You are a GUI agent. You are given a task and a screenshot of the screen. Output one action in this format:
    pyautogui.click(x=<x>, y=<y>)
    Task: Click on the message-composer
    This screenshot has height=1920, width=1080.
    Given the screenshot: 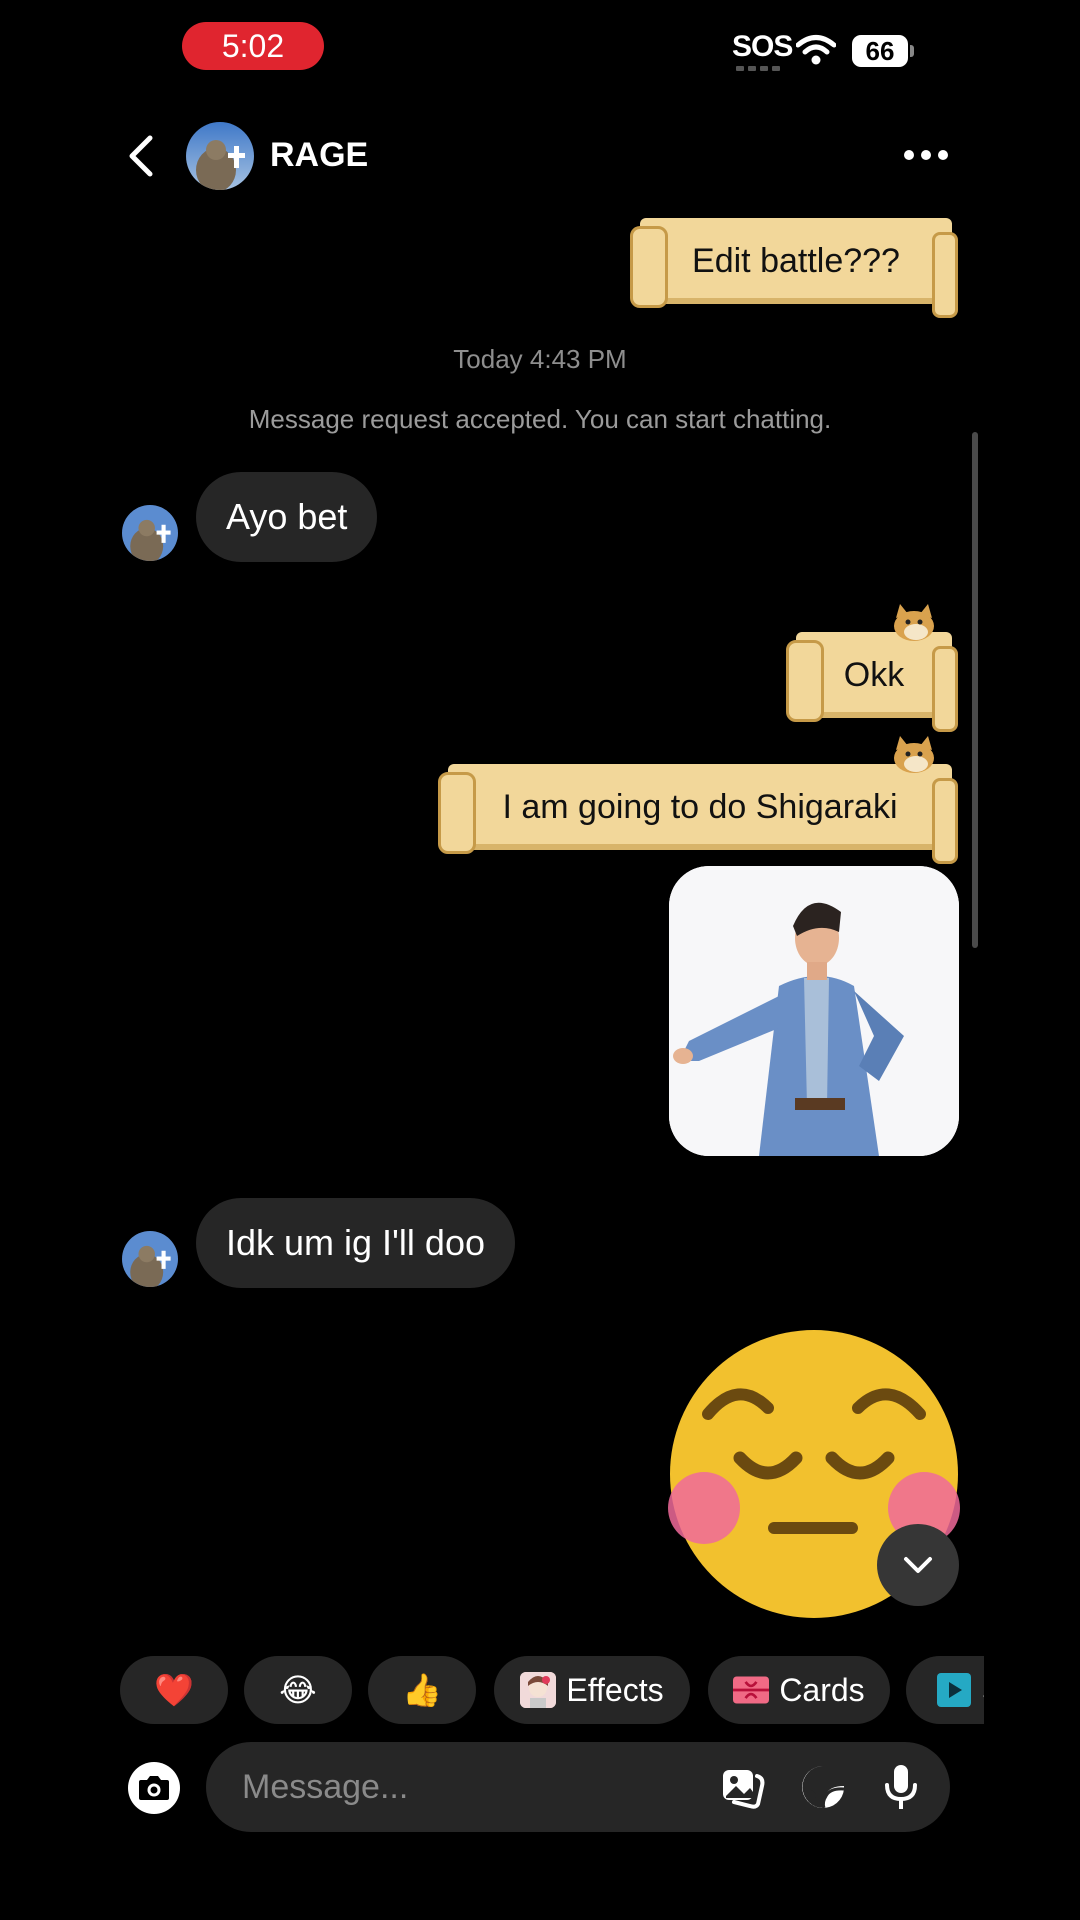 What is the action you would take?
    pyautogui.click(x=578, y=1787)
    